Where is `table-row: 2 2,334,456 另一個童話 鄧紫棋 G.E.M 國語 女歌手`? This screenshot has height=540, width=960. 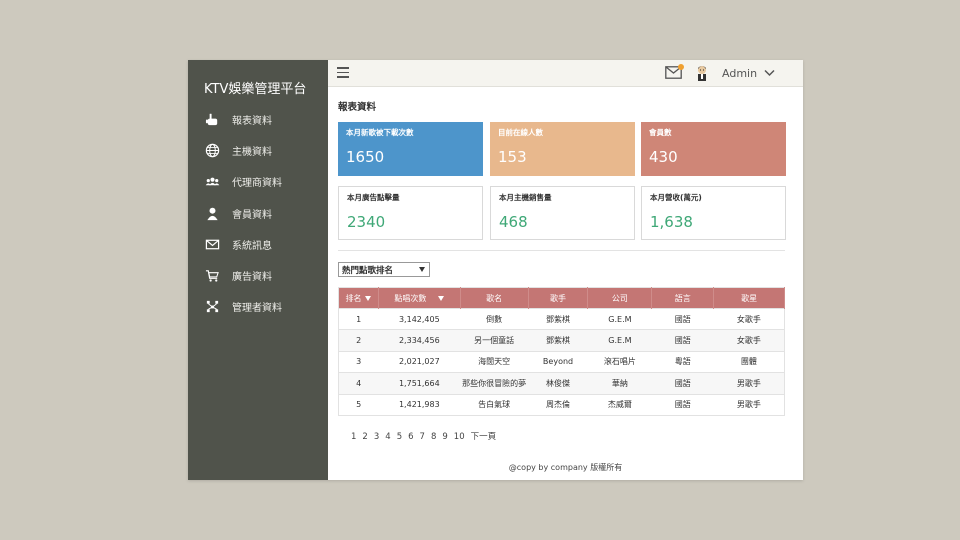
table-row: 2 2,334,456 另一個童話 鄧紫棋 G.E.M 國語 女歌手 is located at coordinates (561, 340).